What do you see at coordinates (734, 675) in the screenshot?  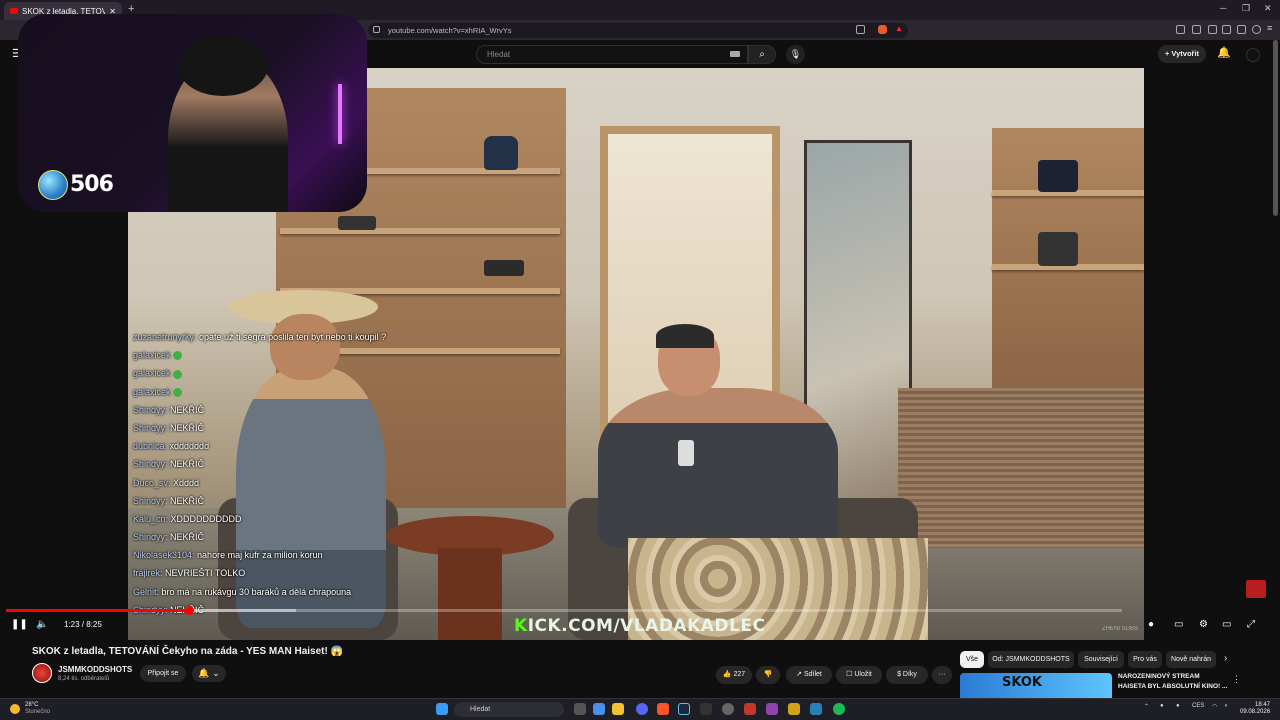 I see `like-button: 👍 227` at bounding box center [734, 675].